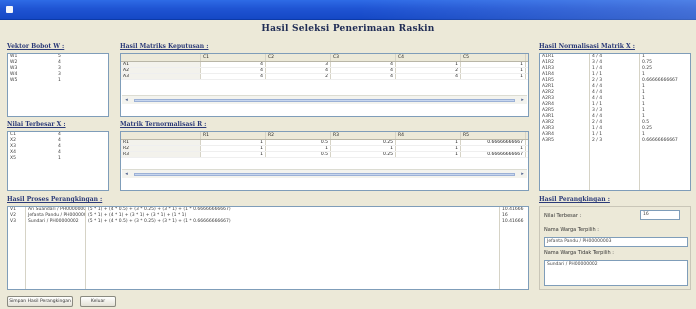 This screenshot has height=309, width=696. I want to click on normalisasi-item: 2 / 3, so click(614, 141).